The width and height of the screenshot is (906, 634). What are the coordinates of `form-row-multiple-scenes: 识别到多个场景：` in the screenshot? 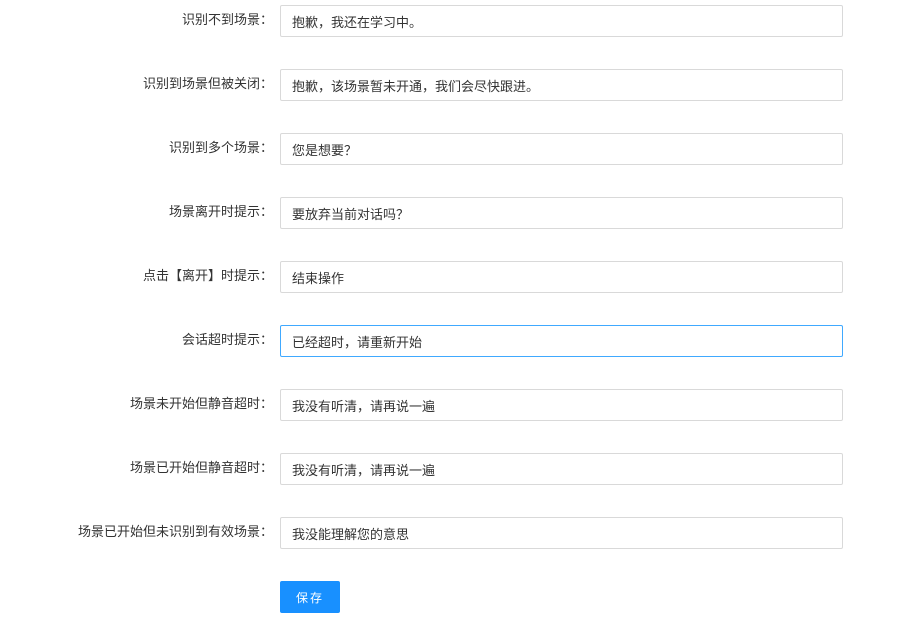 It's located at (453, 149).